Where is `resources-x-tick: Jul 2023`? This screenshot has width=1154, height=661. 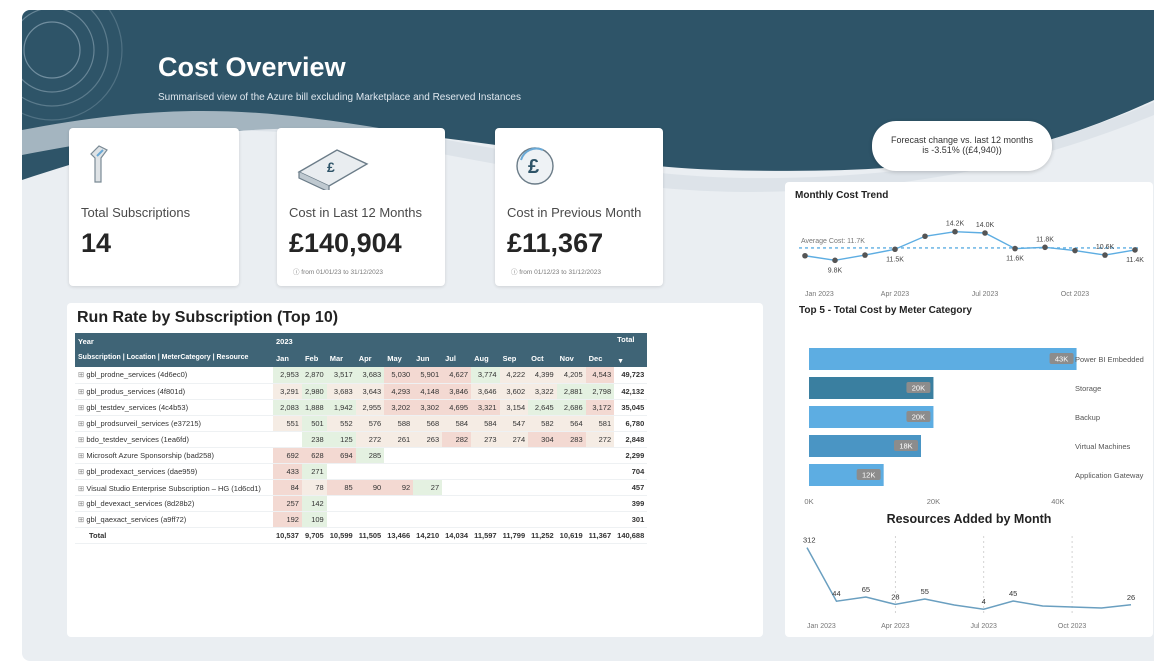 resources-x-tick: Jul 2023 is located at coordinates (983, 626).